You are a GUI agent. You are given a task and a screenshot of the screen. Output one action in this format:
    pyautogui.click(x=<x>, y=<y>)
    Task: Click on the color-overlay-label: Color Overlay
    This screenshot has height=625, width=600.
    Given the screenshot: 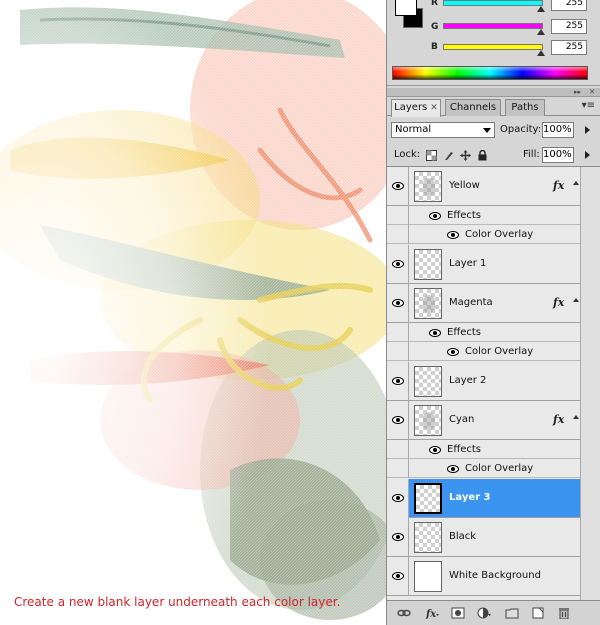 What is the action you would take?
    pyautogui.click(x=499, y=234)
    